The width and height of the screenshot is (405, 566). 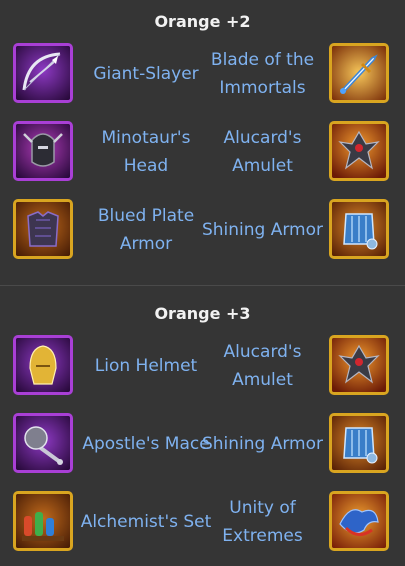 What do you see at coordinates (359, 73) in the screenshot?
I see `glowing-sword-icon` at bounding box center [359, 73].